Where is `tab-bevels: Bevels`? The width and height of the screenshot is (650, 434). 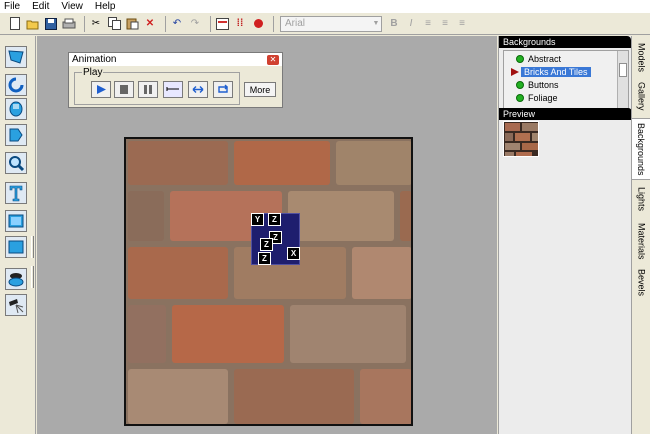 tab-bevels: Bevels is located at coordinates (641, 283).